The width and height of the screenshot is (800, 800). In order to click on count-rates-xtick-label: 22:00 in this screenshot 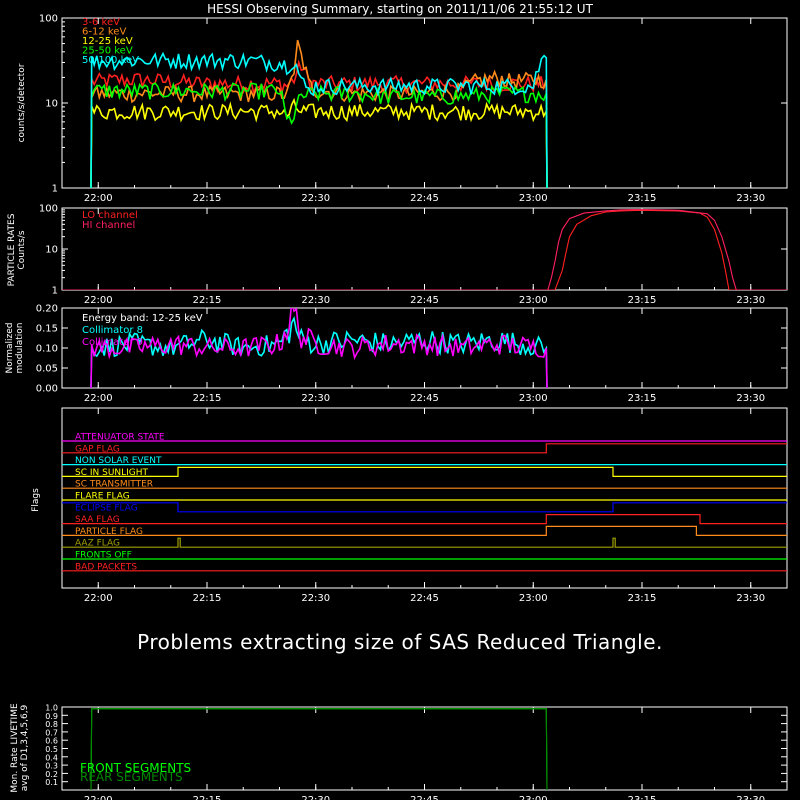, I will do `click(98, 198)`.